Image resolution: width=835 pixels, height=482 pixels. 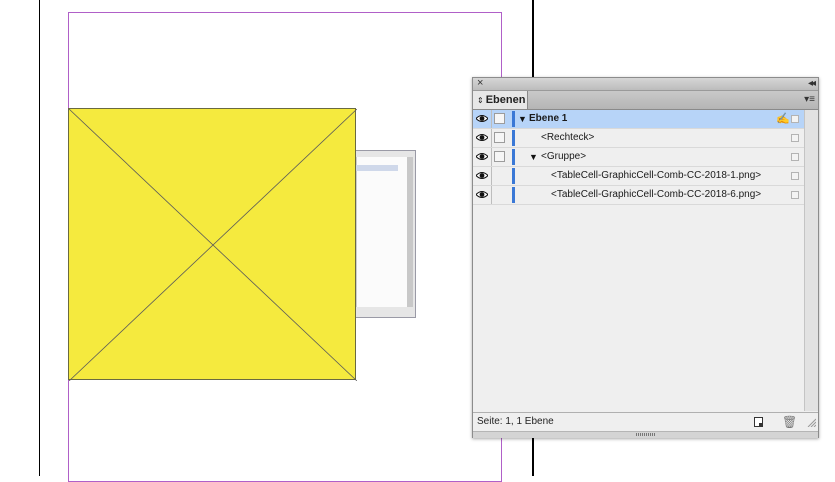 I want to click on panel-tab-bar: ⇕ Ebenen ▾≡, so click(x=645, y=100).